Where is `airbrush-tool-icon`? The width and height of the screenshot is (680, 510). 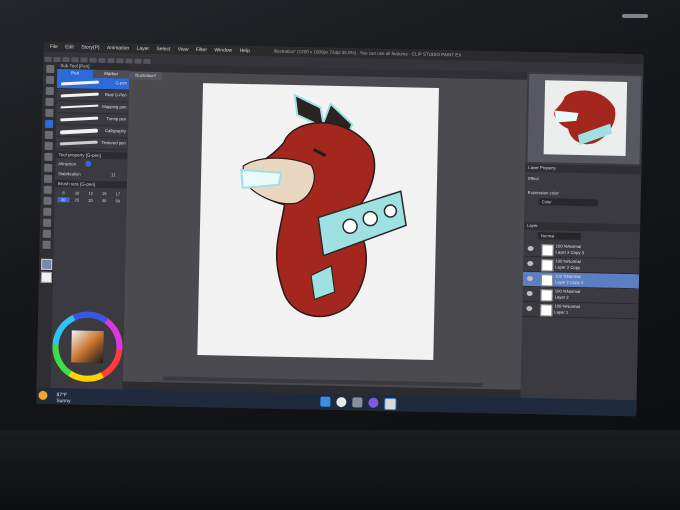 airbrush-tool-icon is located at coordinates (48, 156).